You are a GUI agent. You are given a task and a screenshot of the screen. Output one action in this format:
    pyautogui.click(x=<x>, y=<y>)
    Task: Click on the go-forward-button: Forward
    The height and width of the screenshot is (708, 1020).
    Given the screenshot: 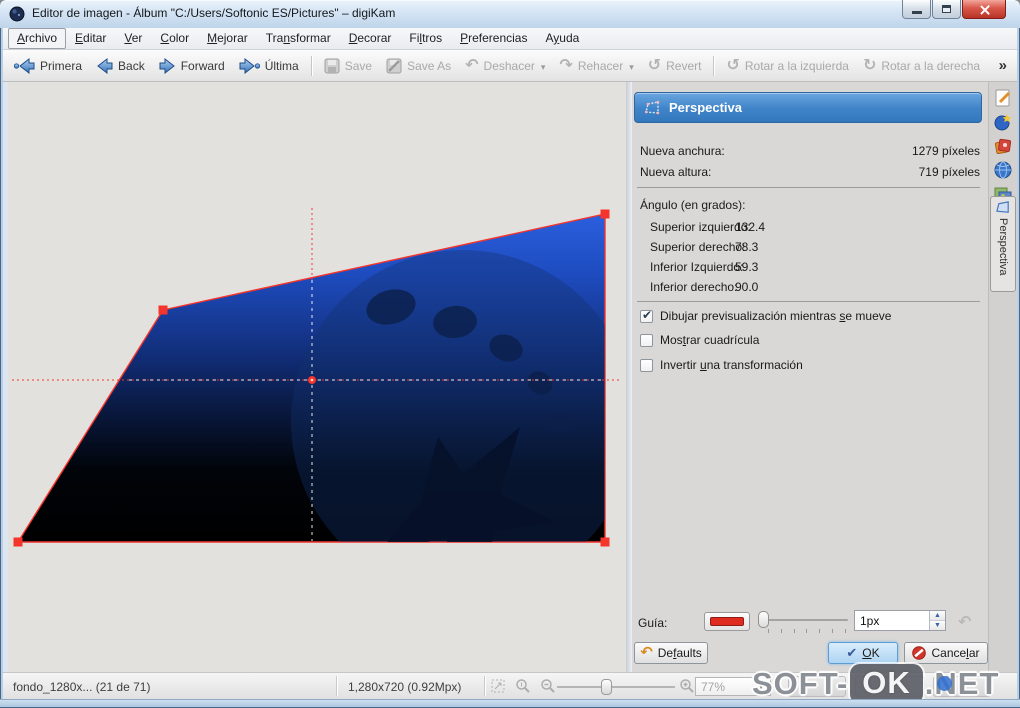 What is the action you would take?
    pyautogui.click(x=192, y=66)
    